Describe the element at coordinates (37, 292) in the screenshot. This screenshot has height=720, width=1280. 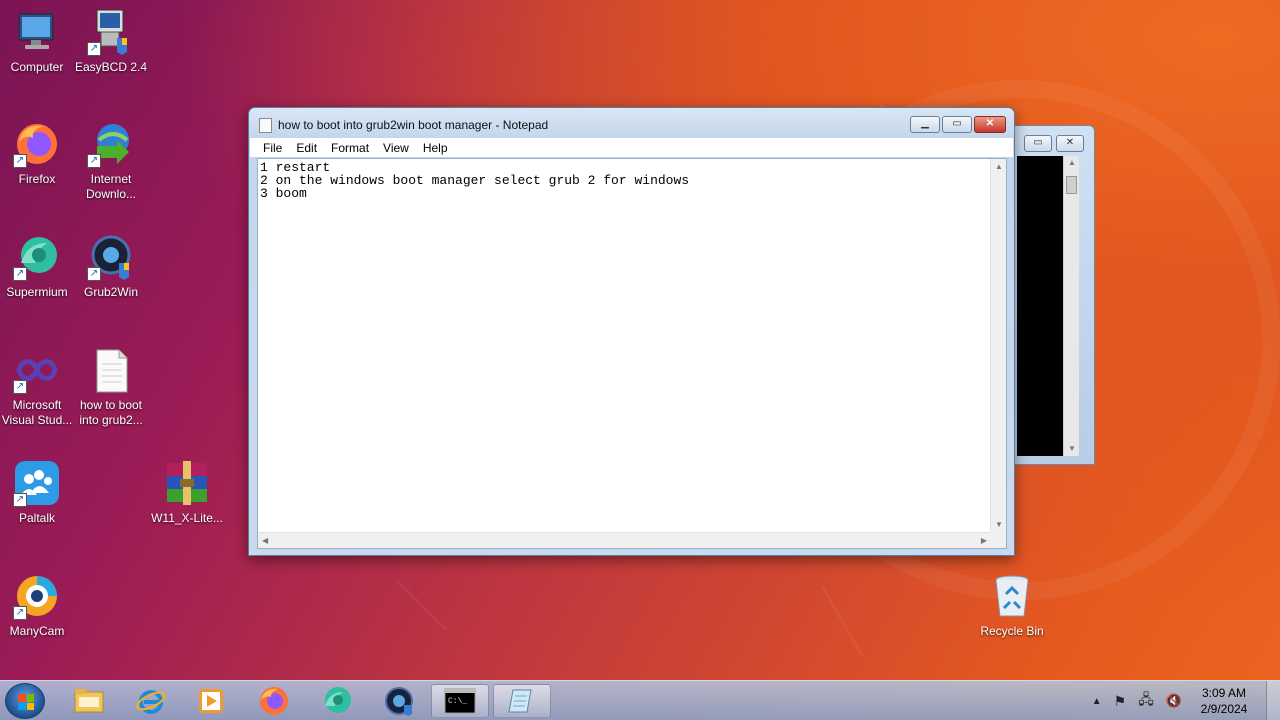
I see `desktop-icon-label: Supermium` at that location.